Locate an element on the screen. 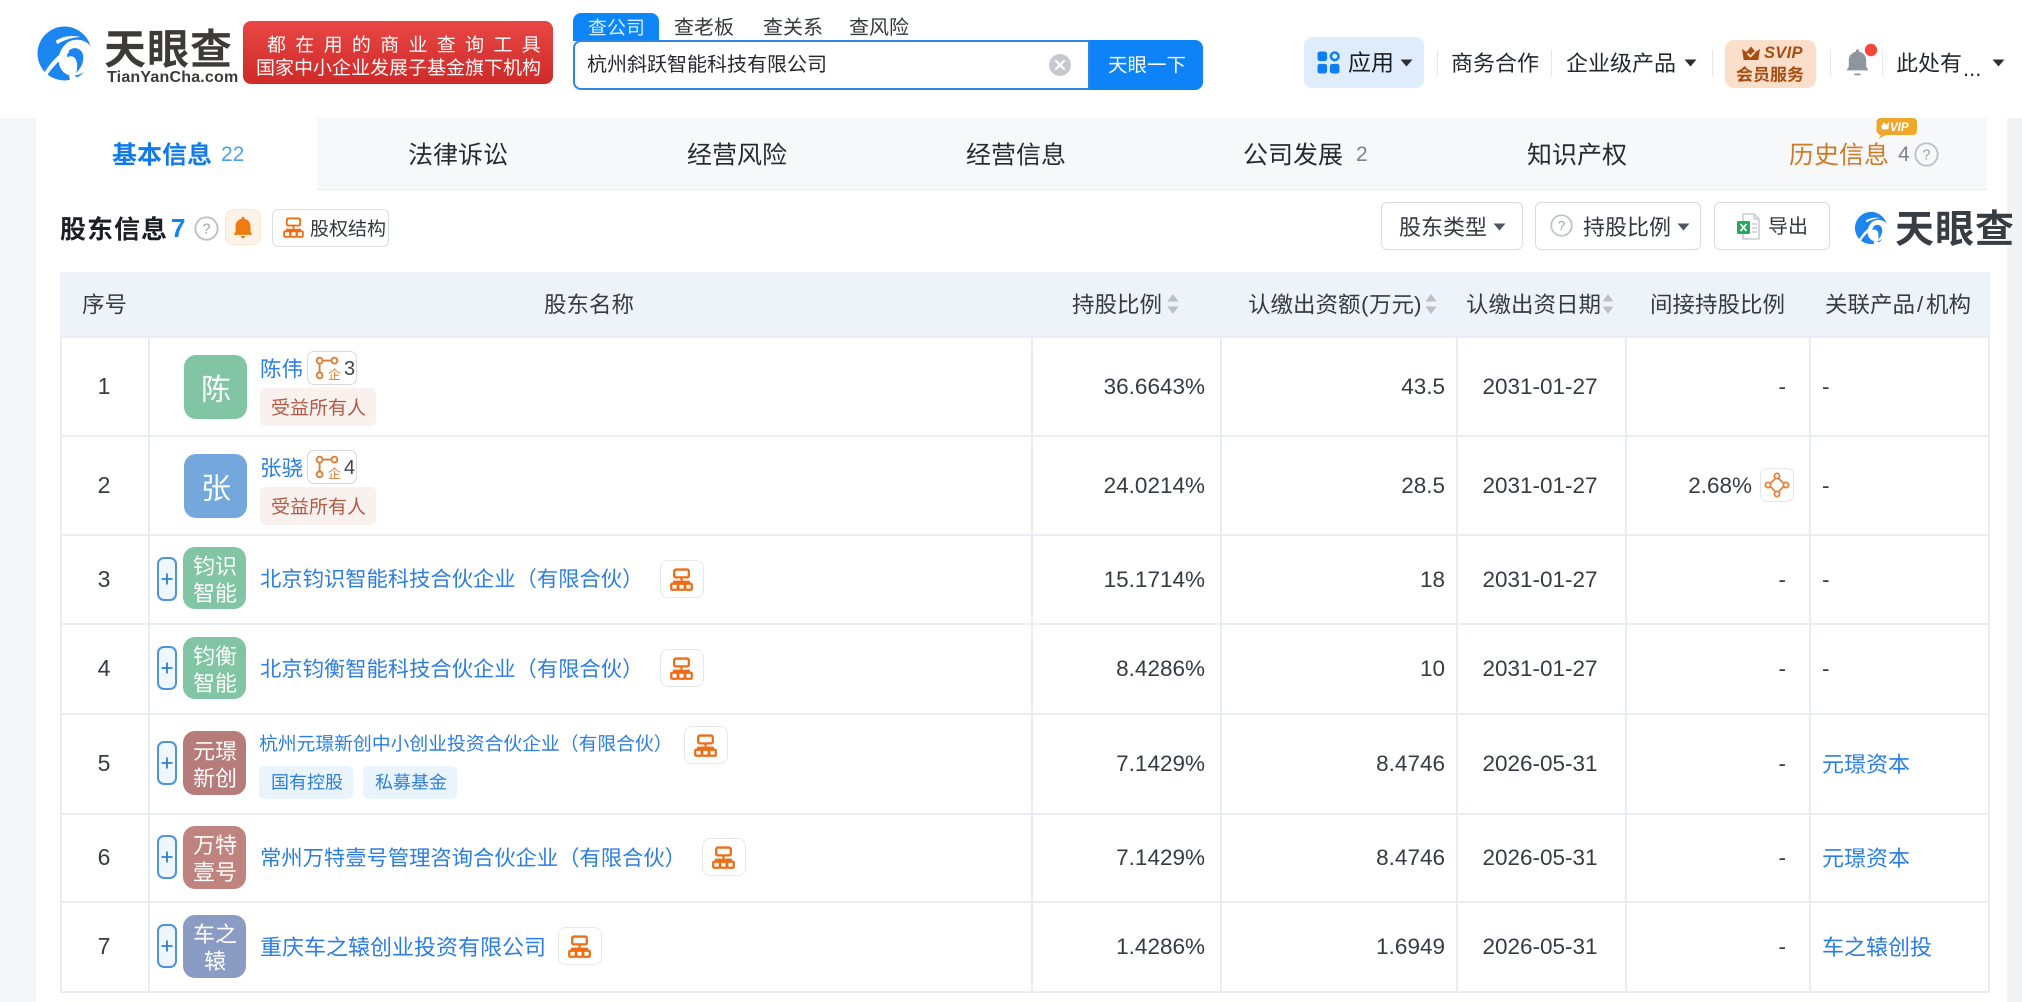 The image size is (2022, 1002). svg-text: VIP is located at coordinates (1899, 128).